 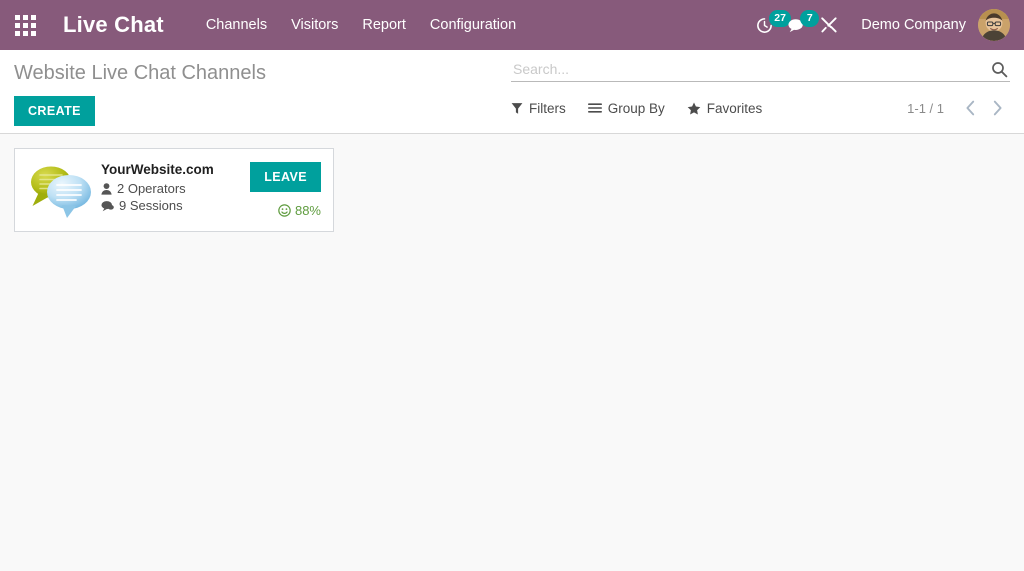 I want to click on company-name: Demo Company, so click(x=910, y=25).